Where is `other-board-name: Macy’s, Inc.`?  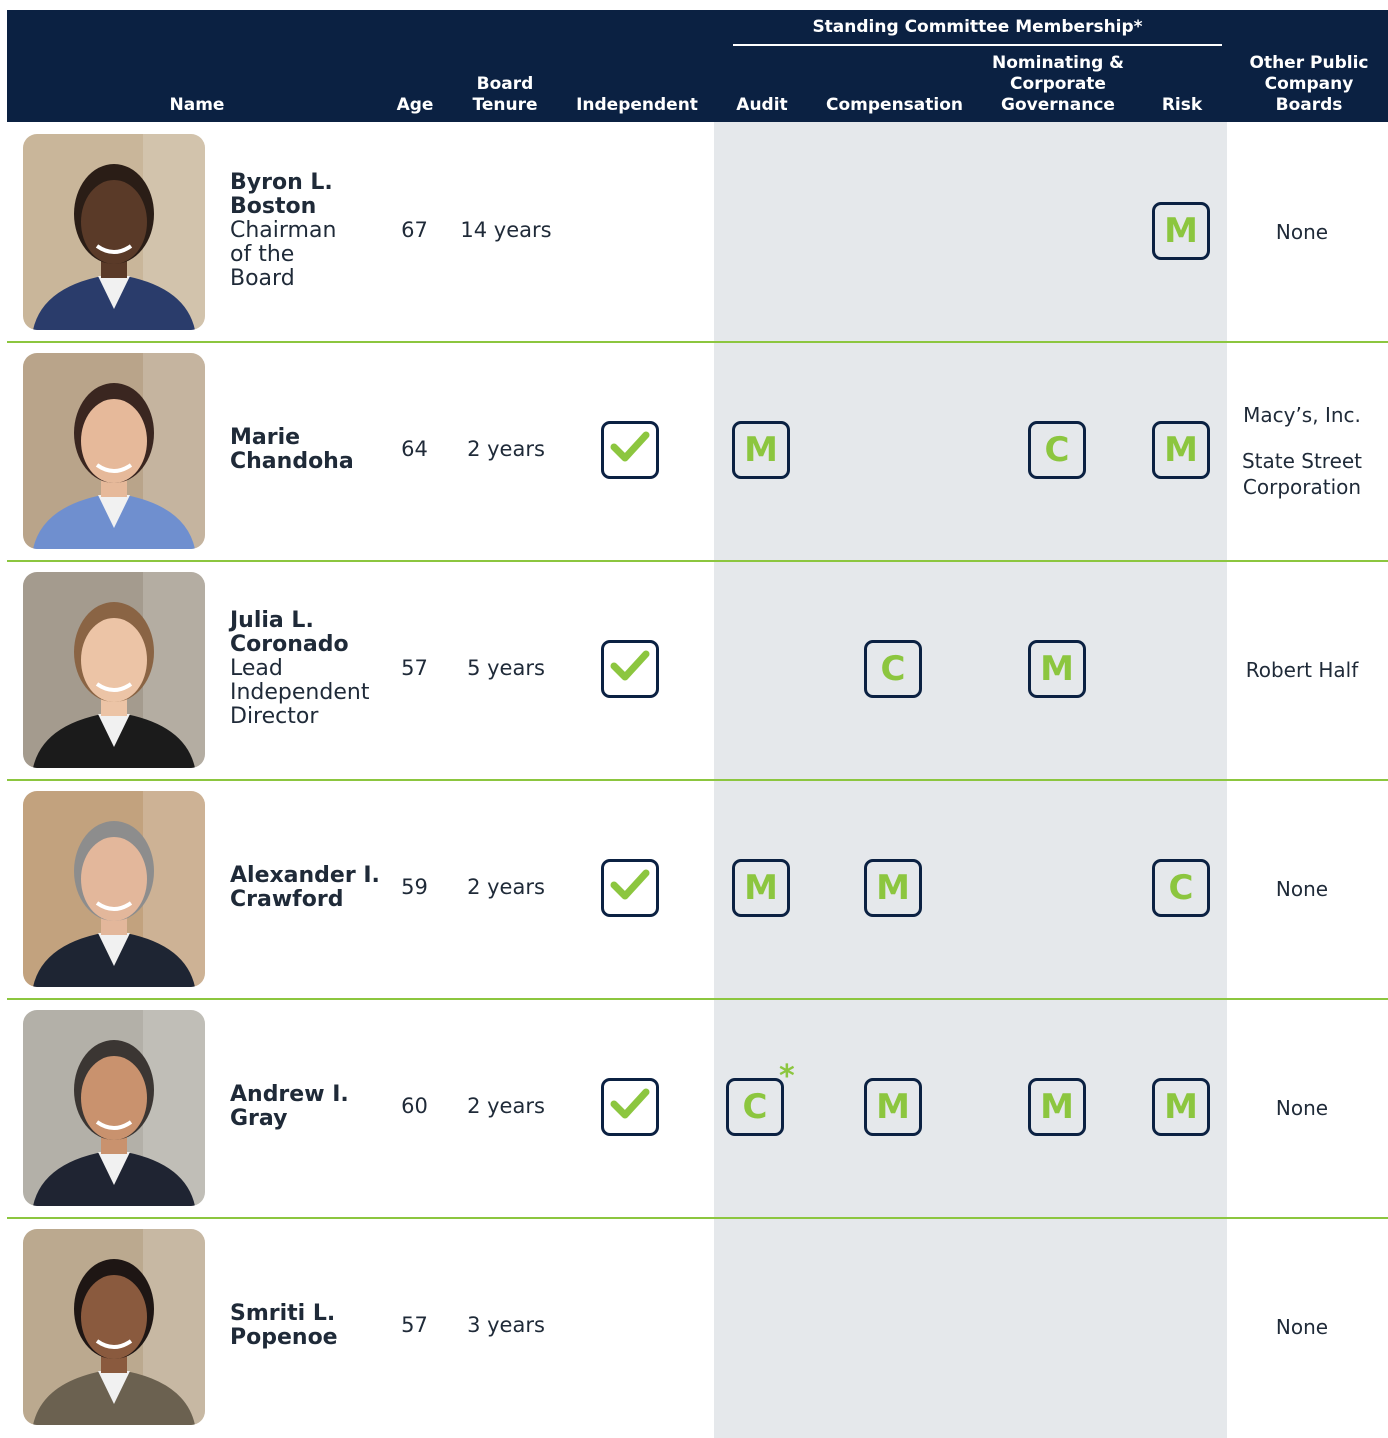 other-board-name: Macy’s, Inc. is located at coordinates (1302, 415).